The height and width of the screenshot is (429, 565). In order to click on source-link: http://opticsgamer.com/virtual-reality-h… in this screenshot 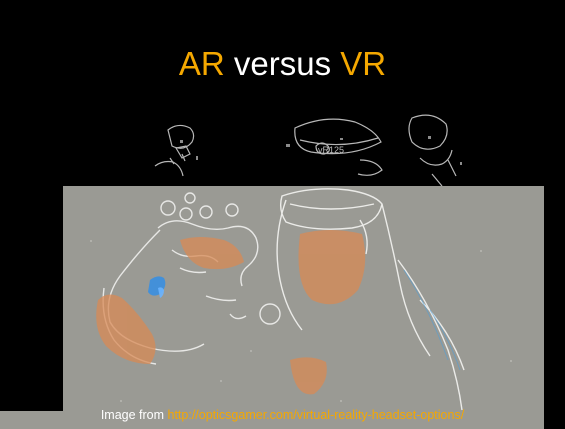, I will do `click(316, 415)`.